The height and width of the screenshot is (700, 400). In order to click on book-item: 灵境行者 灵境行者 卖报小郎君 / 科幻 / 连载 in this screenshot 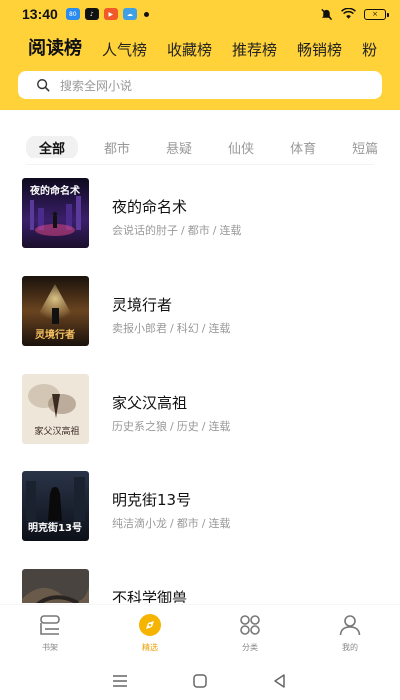, I will do `click(200, 311)`.